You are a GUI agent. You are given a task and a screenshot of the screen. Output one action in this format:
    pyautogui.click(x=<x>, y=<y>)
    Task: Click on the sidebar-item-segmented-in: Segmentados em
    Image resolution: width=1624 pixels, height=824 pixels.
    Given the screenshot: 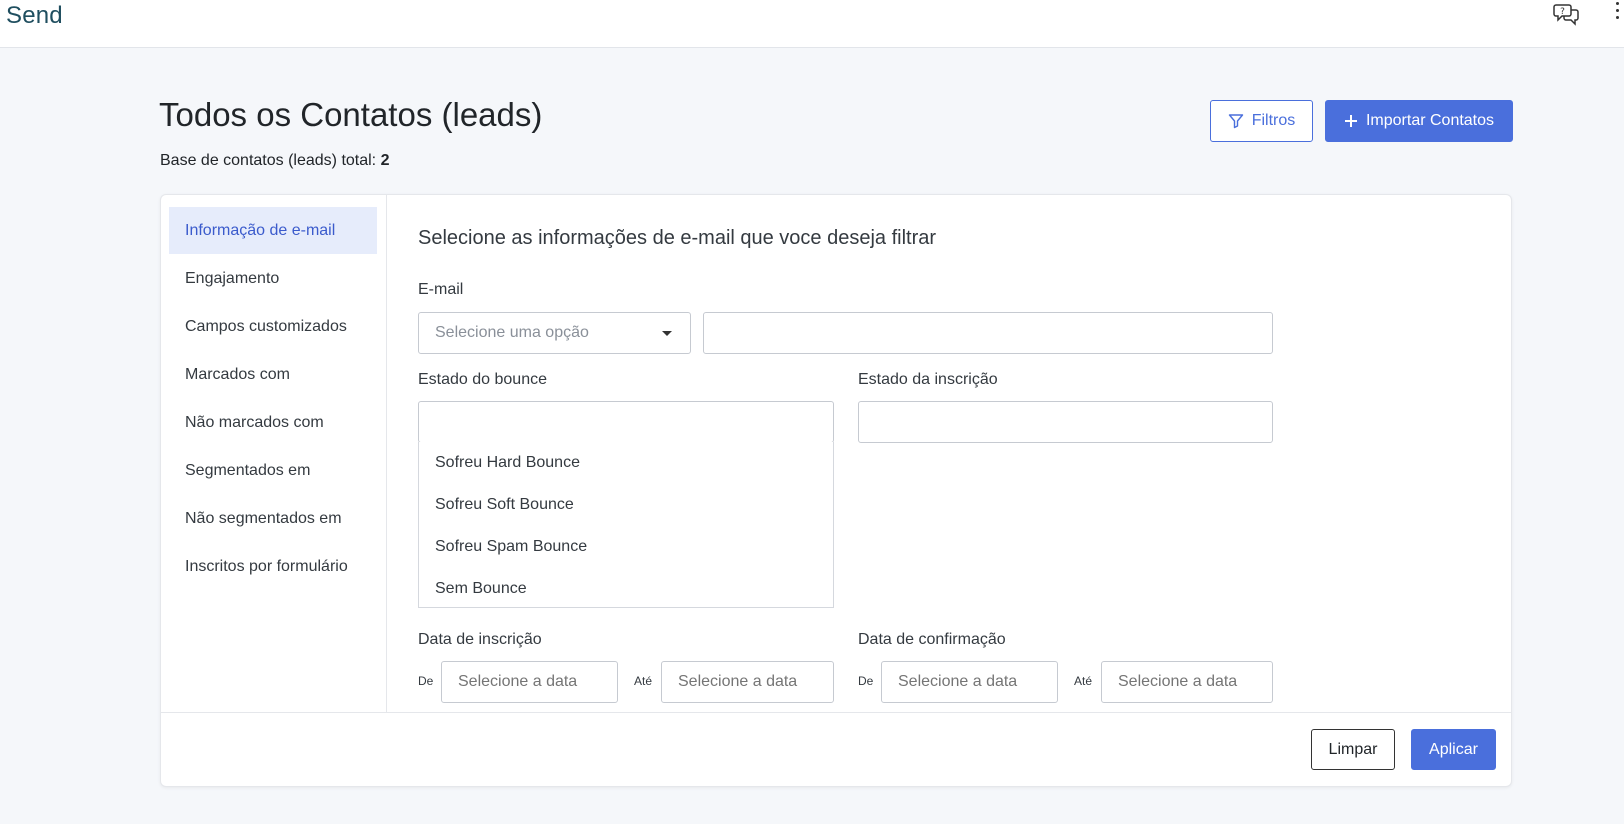 What is the action you would take?
    pyautogui.click(x=273, y=470)
    